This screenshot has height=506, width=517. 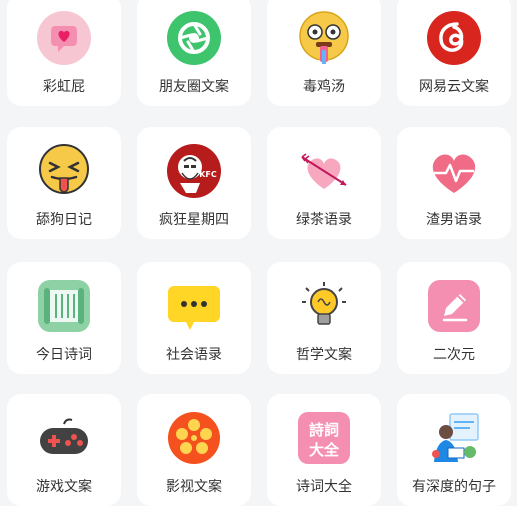 What do you see at coordinates (324, 487) in the screenshot?
I see `card-label: 诗词大全` at bounding box center [324, 487].